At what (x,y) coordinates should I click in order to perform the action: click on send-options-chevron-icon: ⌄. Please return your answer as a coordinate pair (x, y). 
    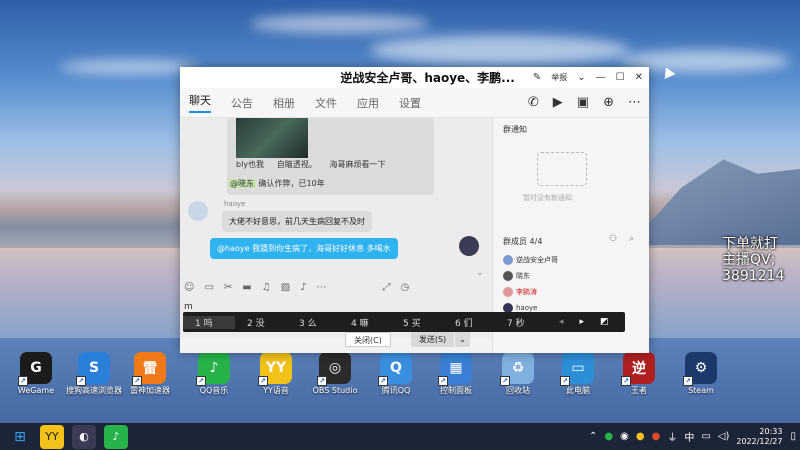
    Looking at the image, I should click on (462, 339).